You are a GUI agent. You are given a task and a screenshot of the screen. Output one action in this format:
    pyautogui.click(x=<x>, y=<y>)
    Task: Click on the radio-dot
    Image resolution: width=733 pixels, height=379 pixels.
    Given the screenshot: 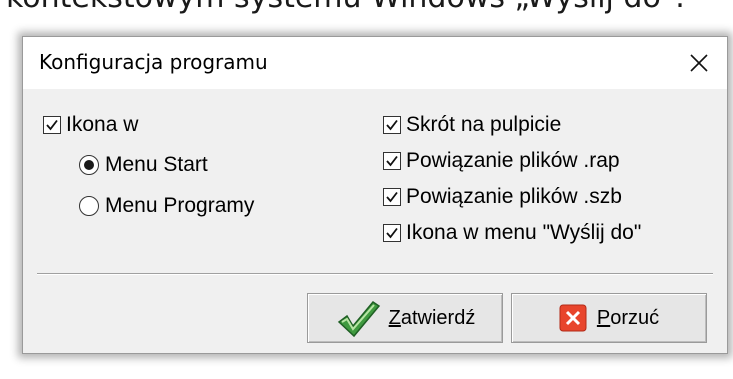 What is the action you would take?
    pyautogui.click(x=89, y=165)
    